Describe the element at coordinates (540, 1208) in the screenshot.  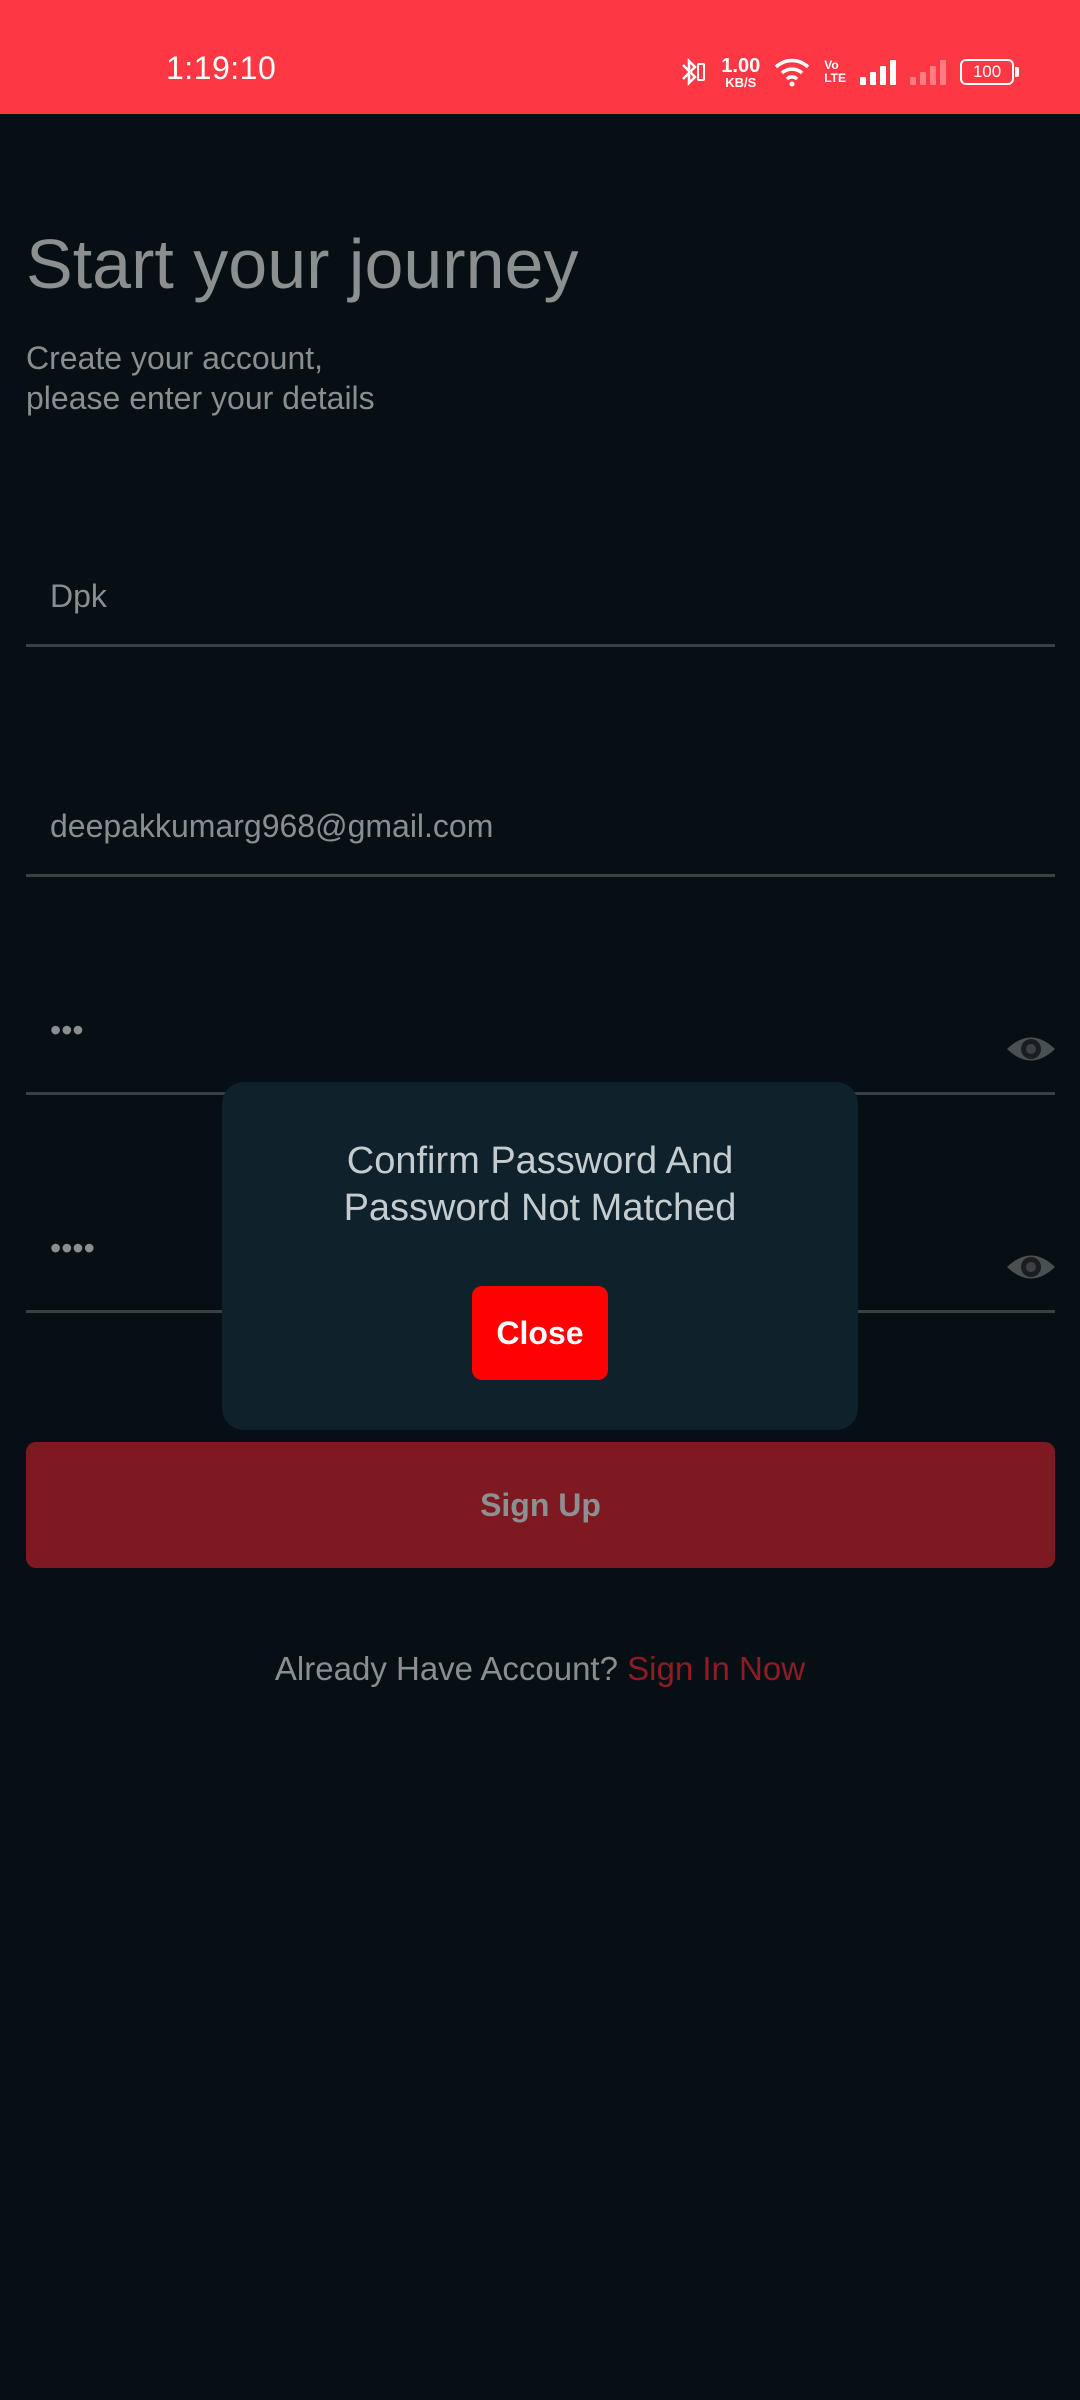
I see `dialog-message-line-2: Password Not Matched` at that location.